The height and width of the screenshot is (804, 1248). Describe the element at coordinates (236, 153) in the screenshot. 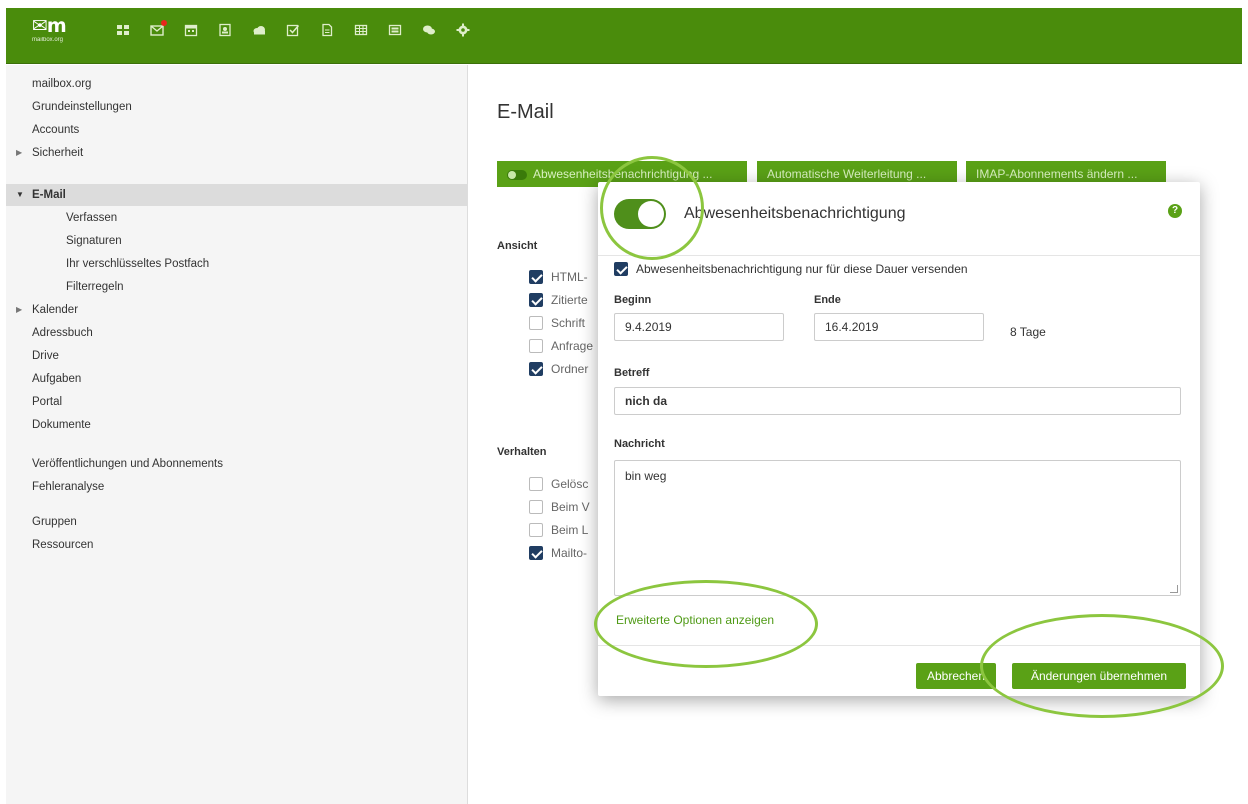

I see `sidebar-item-sicherheit: ▶ Sicherheit` at that location.